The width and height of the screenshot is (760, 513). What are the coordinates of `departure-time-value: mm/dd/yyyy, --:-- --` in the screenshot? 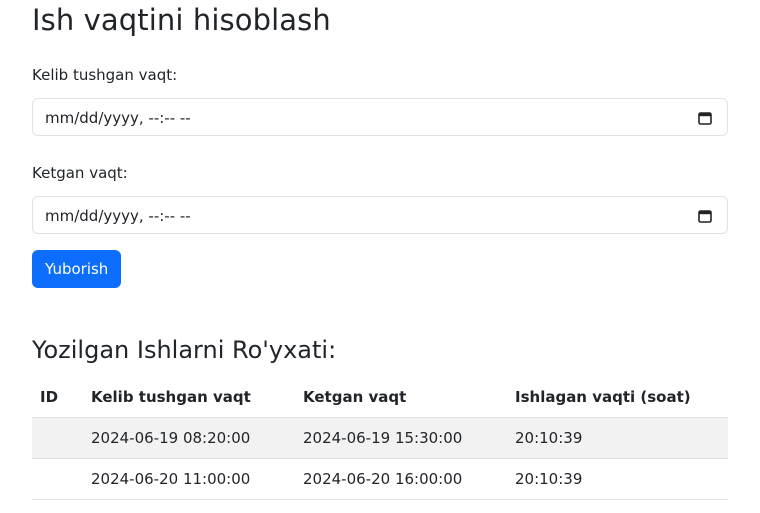 It's located at (118, 216).